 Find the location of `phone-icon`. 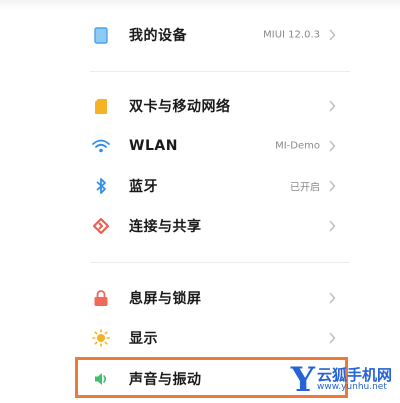

phone-icon is located at coordinates (101, 35).